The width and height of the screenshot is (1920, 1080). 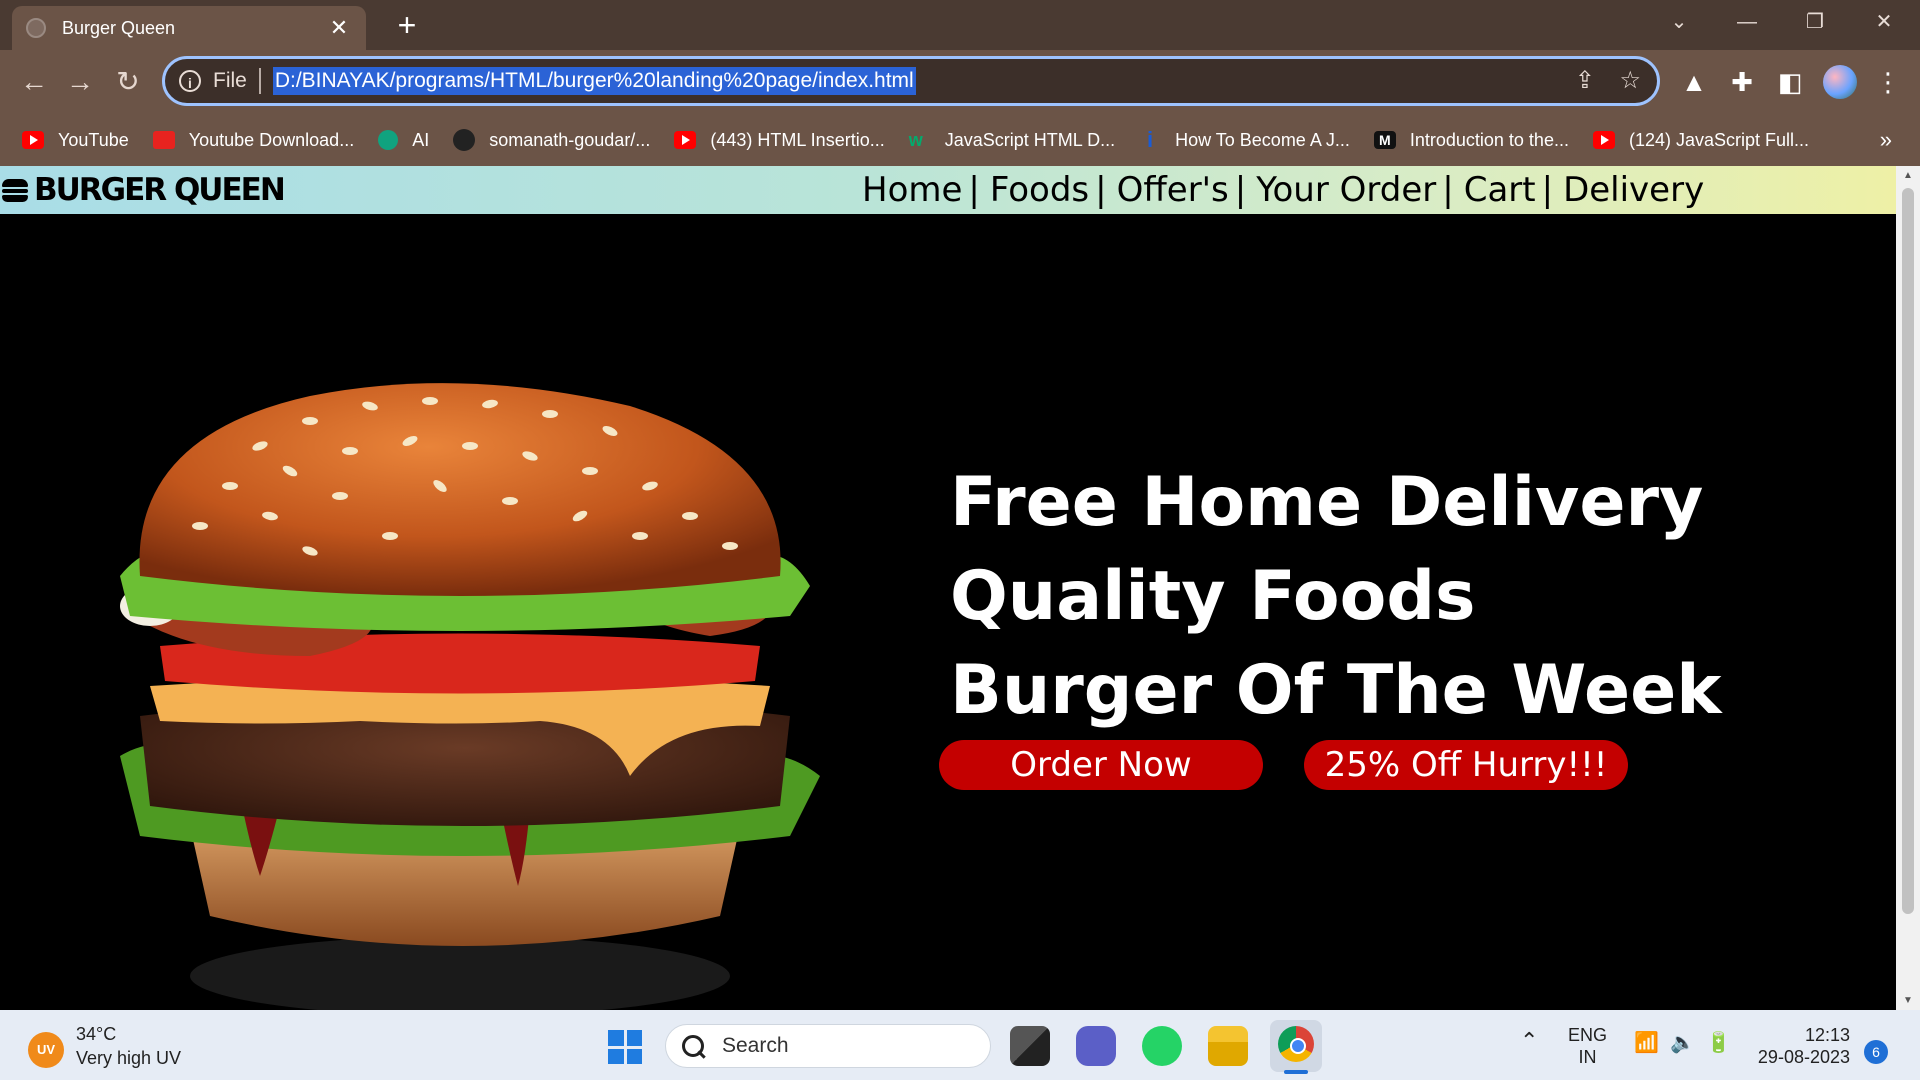 What do you see at coordinates (93, 139) in the screenshot?
I see `bookmark-label: YouTube` at bounding box center [93, 139].